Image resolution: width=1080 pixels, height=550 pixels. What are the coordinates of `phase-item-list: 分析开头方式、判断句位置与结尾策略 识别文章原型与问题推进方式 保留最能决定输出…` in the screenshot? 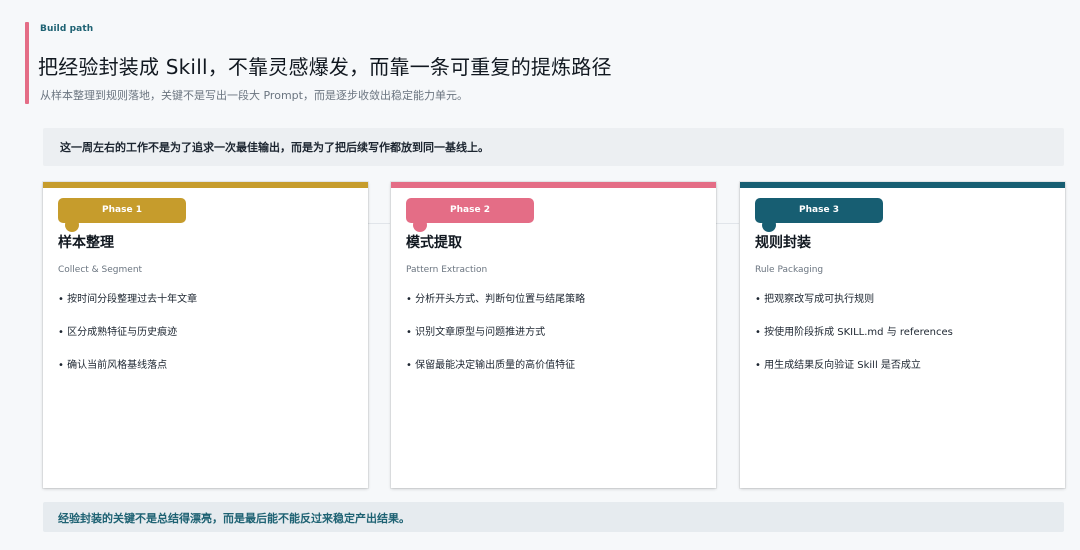 It's located at (495, 342).